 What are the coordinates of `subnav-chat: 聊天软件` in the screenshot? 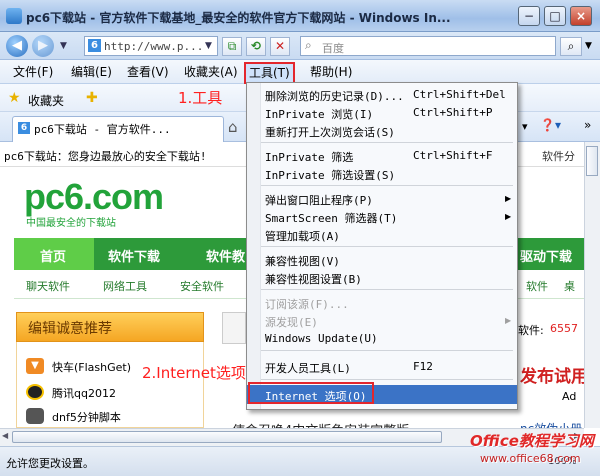 It's located at (48, 286).